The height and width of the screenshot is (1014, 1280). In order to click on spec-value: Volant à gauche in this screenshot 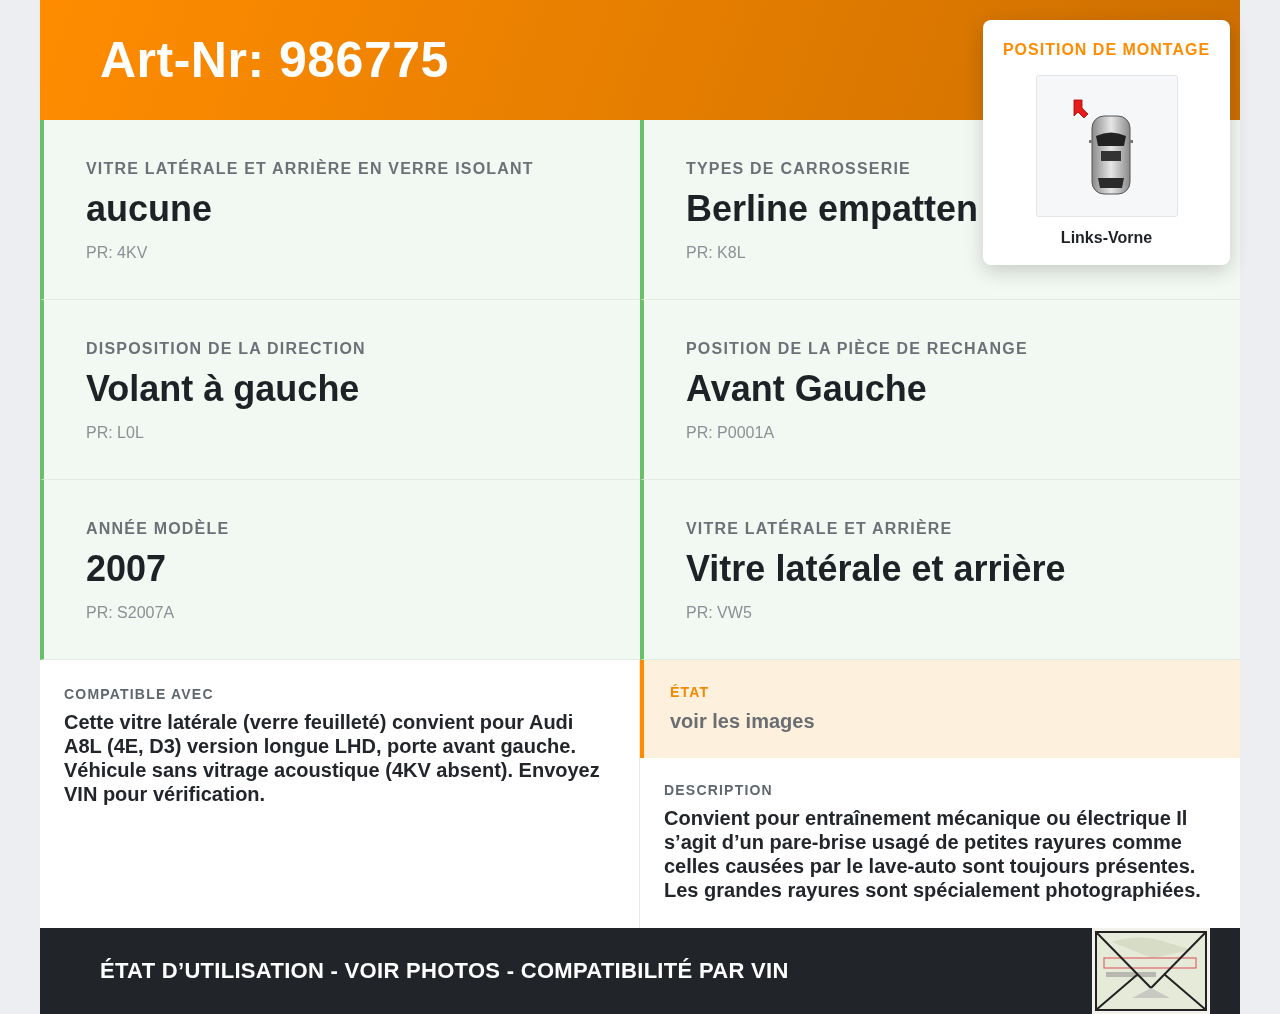, I will do `click(223, 389)`.